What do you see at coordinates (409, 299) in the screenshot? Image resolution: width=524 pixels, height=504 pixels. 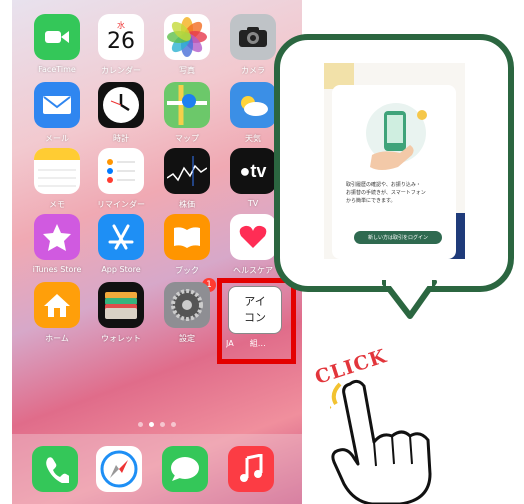 I see `speech-bubble-tail` at bounding box center [409, 299].